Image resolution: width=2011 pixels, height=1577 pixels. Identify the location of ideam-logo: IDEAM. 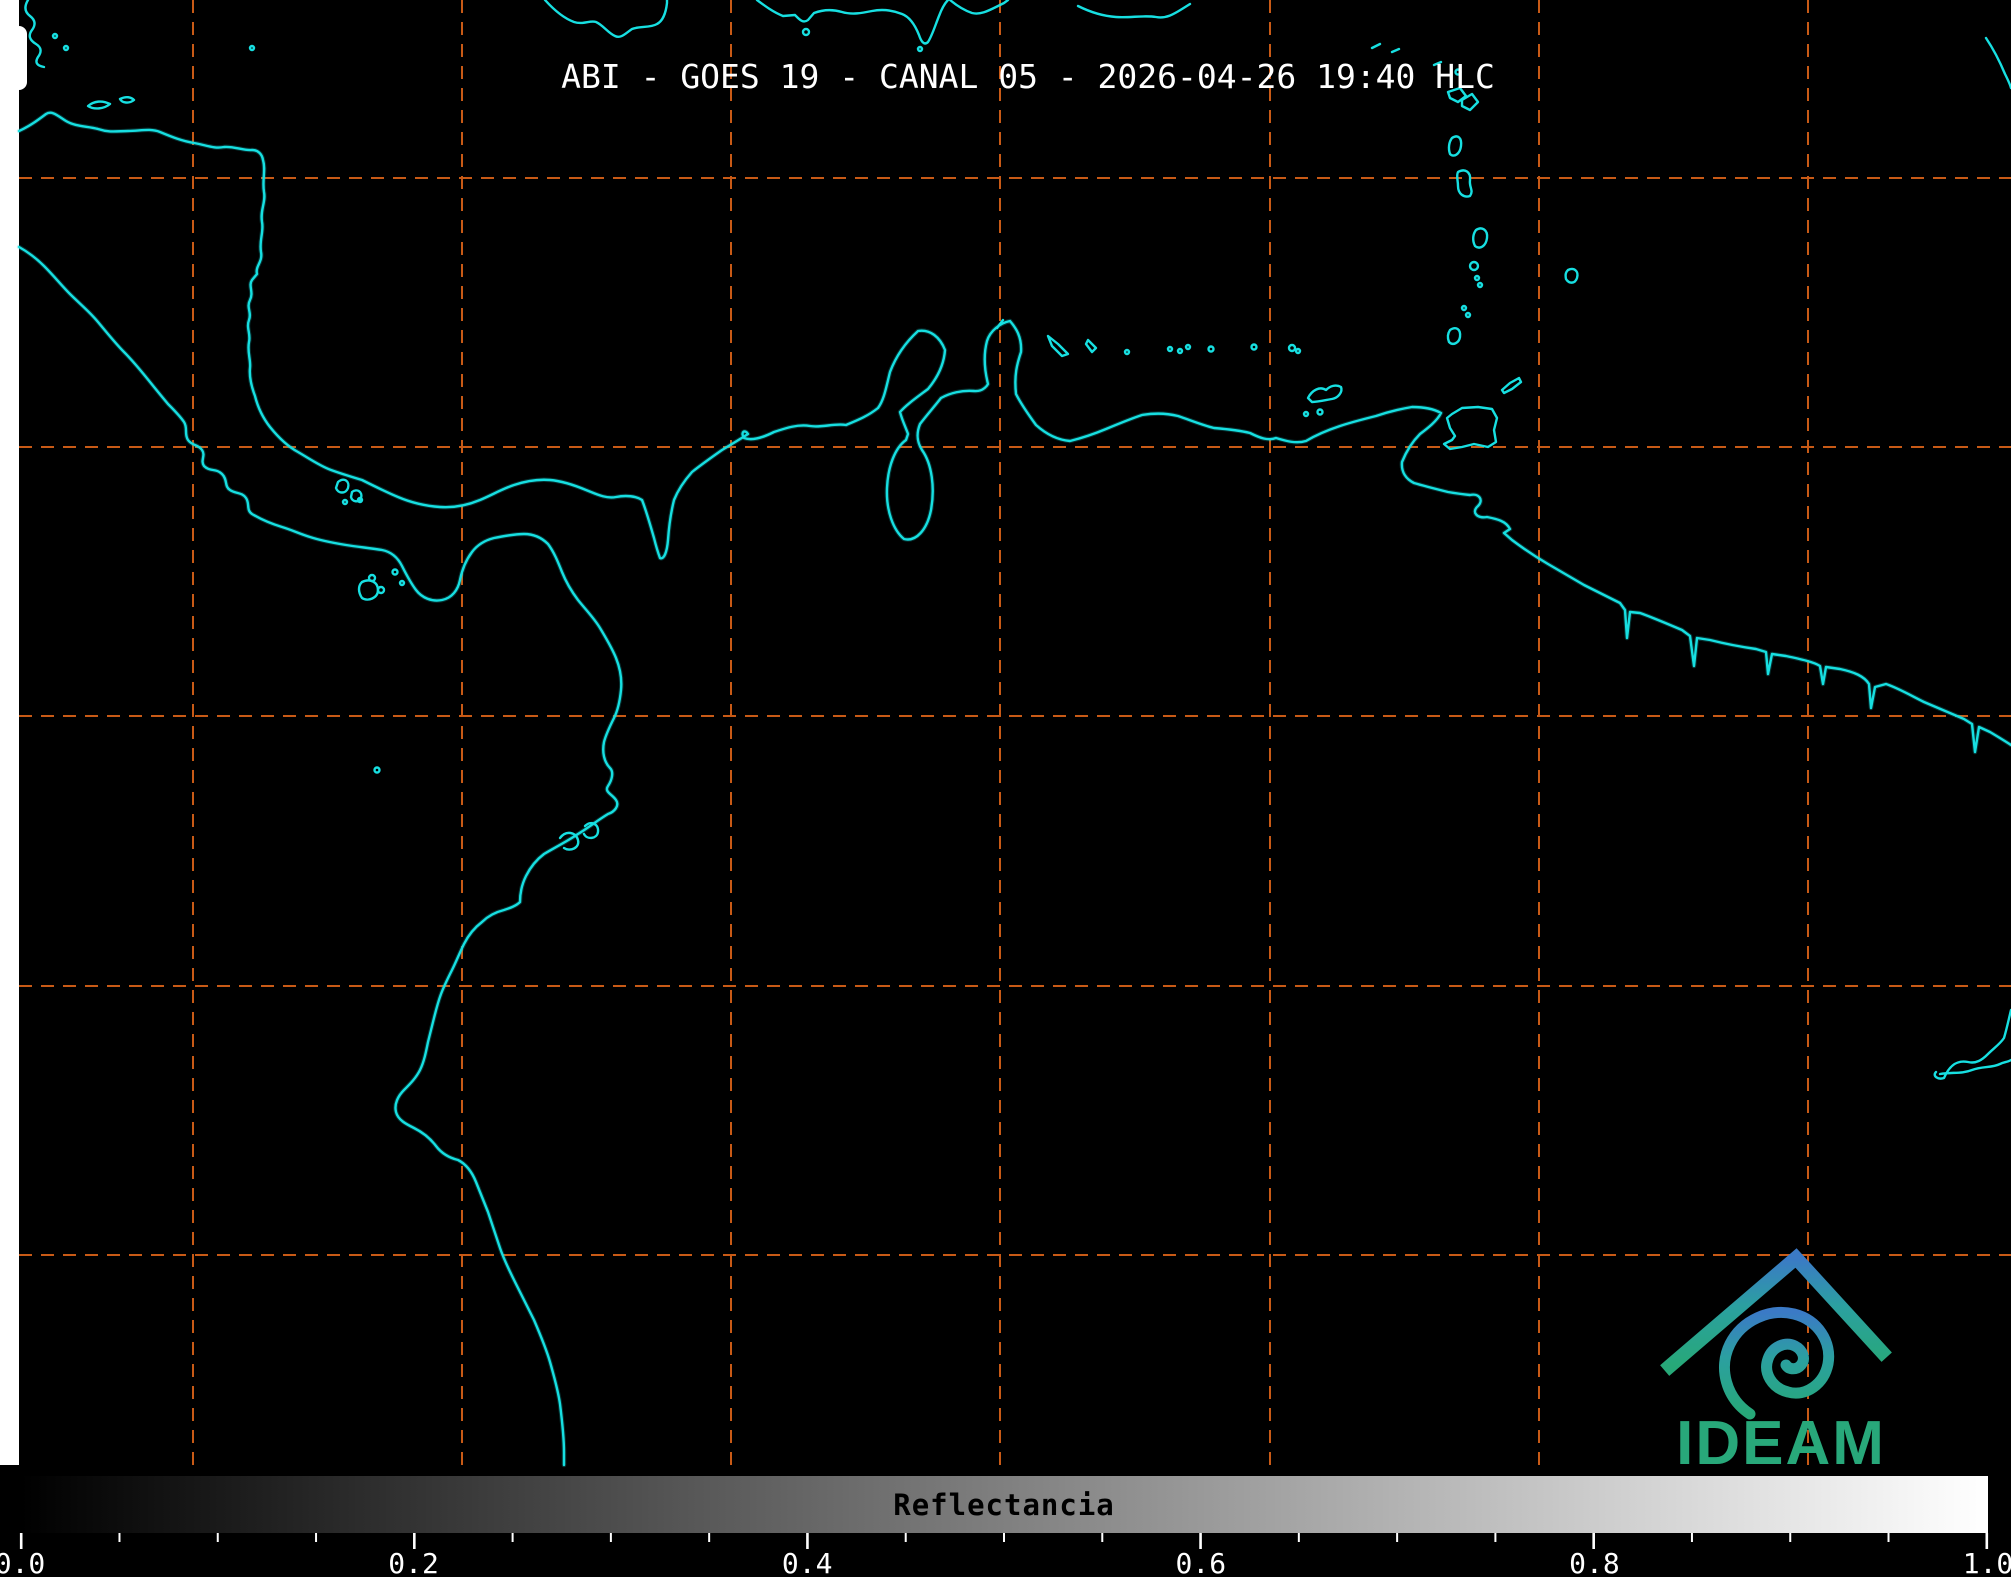
(1783, 1362).